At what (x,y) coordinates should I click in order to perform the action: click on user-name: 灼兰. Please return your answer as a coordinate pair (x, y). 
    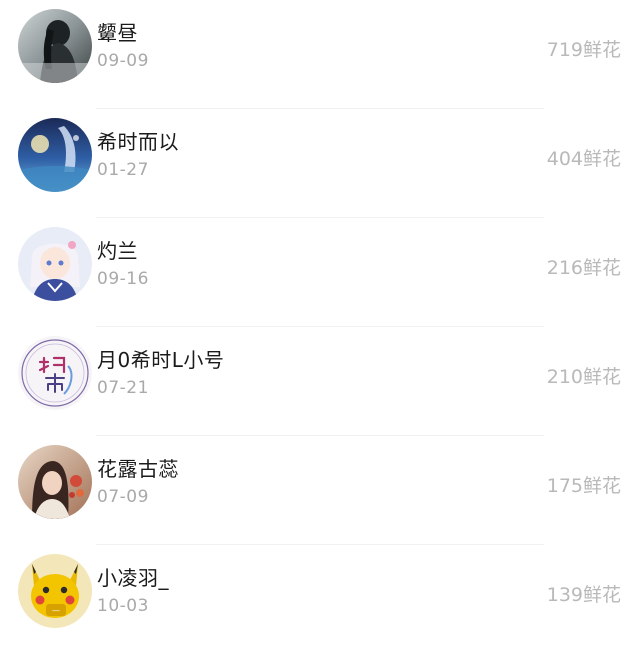
    Looking at the image, I should click on (117, 251).